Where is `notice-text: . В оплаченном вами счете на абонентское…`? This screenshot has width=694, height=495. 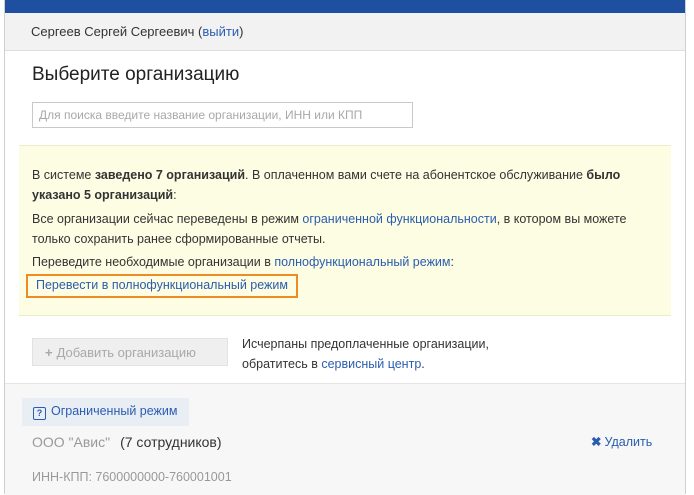 notice-text: . В оплаченном вами счете на абонентское… is located at coordinates (416, 175).